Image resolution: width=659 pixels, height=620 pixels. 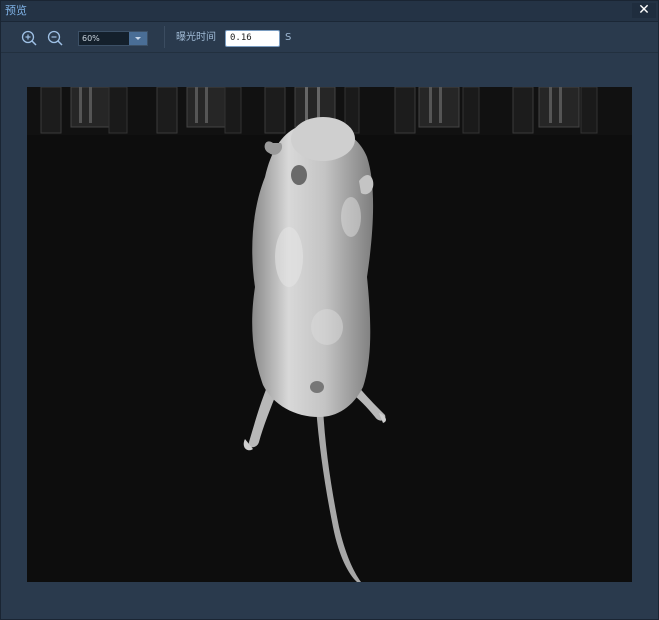 I want to click on zoom-level-value: 60%, so click(x=91, y=38).